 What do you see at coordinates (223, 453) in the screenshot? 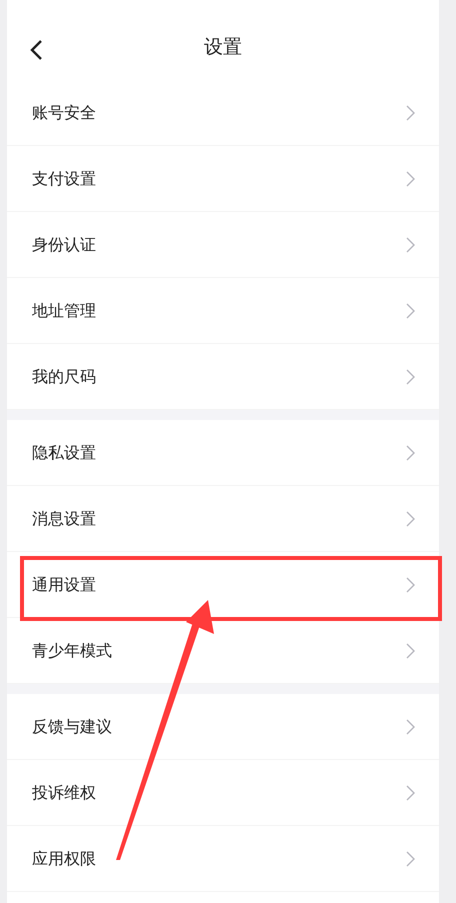
I see `settings-row: 隐私设置` at bounding box center [223, 453].